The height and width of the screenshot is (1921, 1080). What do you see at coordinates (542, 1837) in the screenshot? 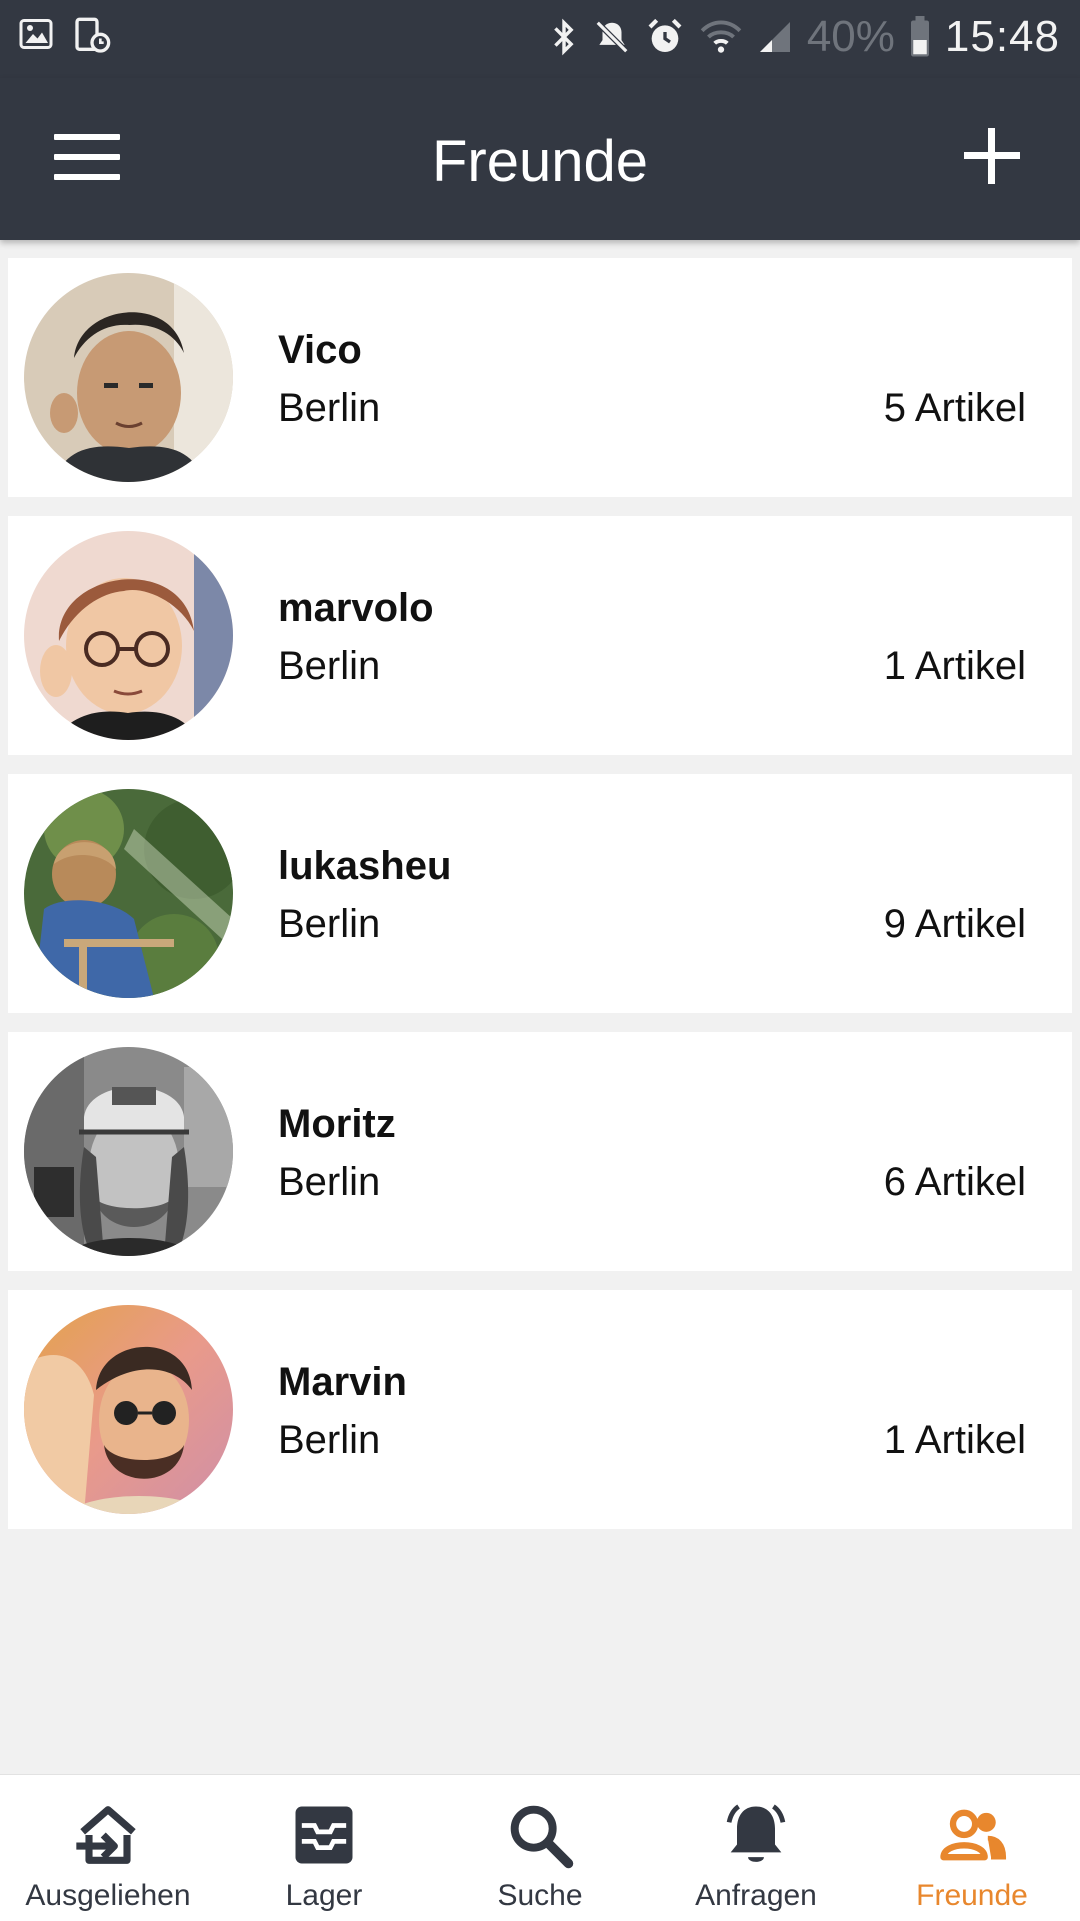
I see `search-icon` at bounding box center [542, 1837].